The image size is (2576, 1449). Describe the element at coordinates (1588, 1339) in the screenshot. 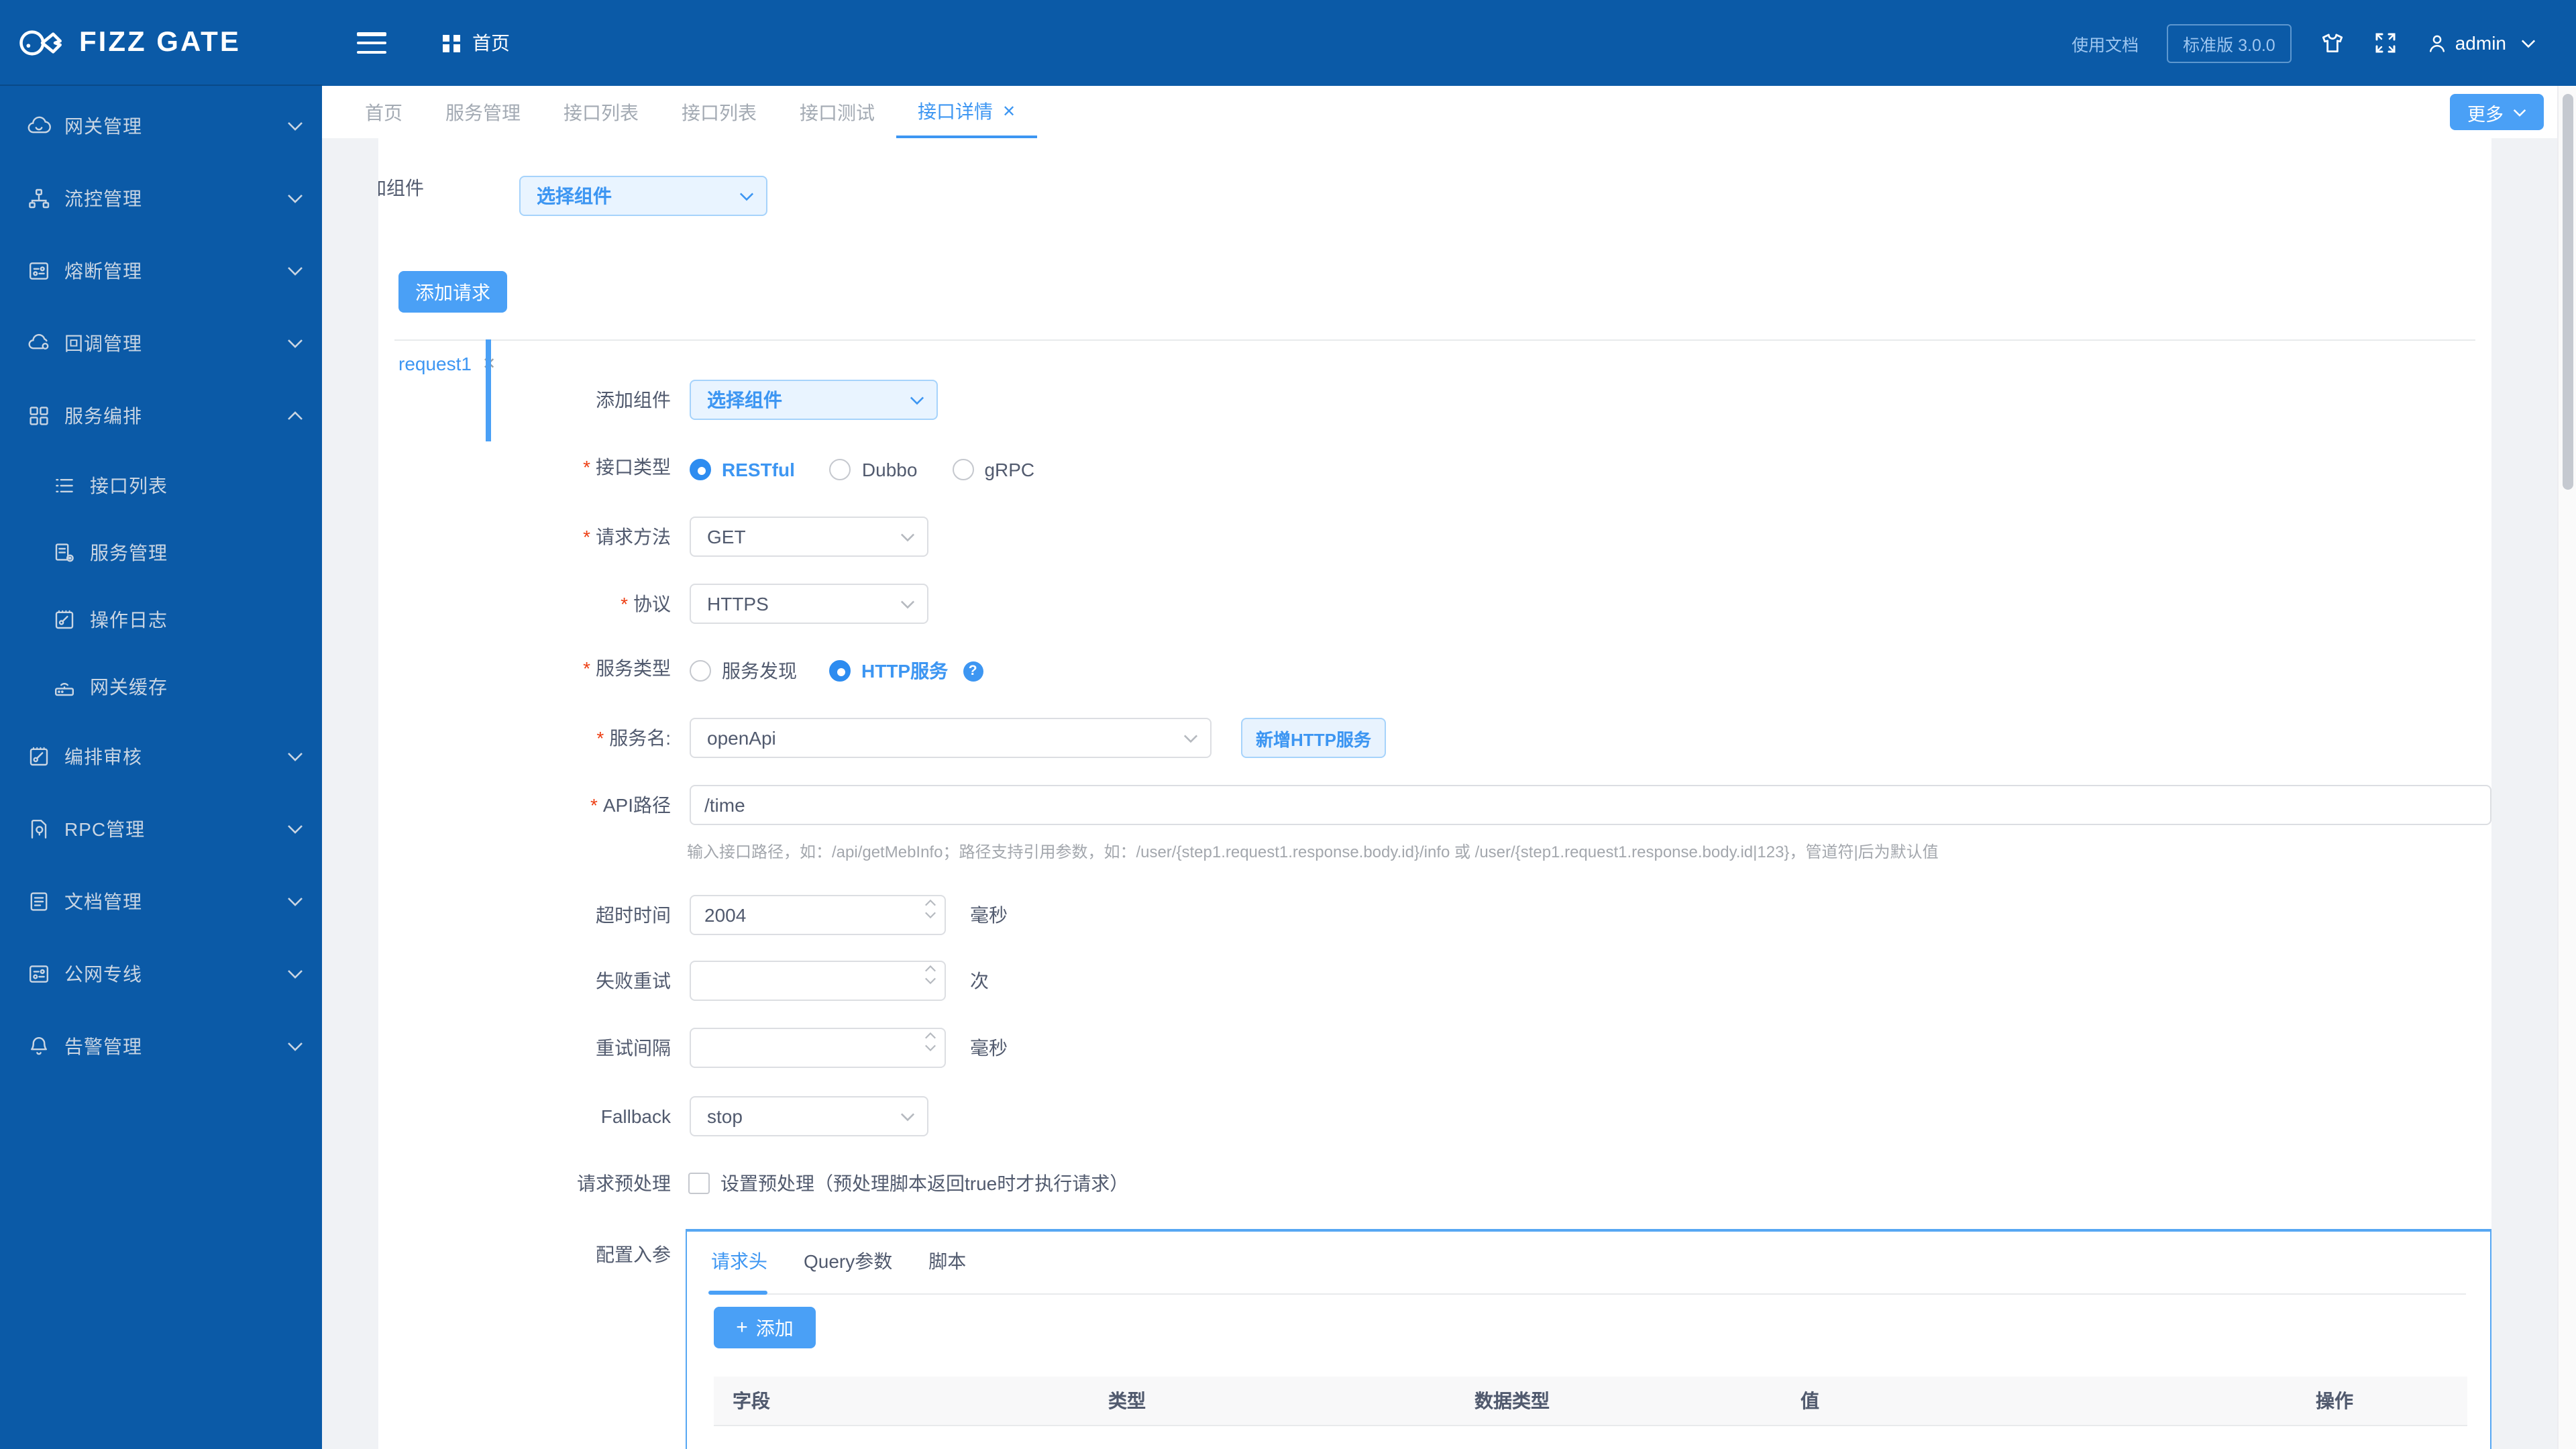

I see `config-params-box: 请求头 Query参数 脚本 + 添加 字段 类型 数据类型 值 操作` at that location.